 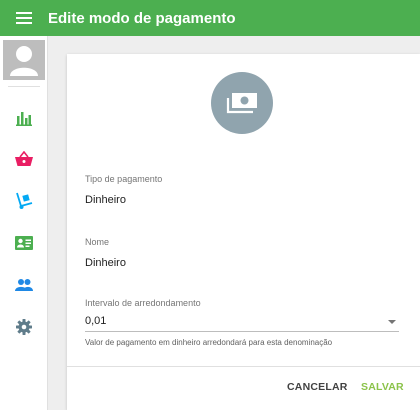 I want to click on people-icon, so click(x=24, y=285).